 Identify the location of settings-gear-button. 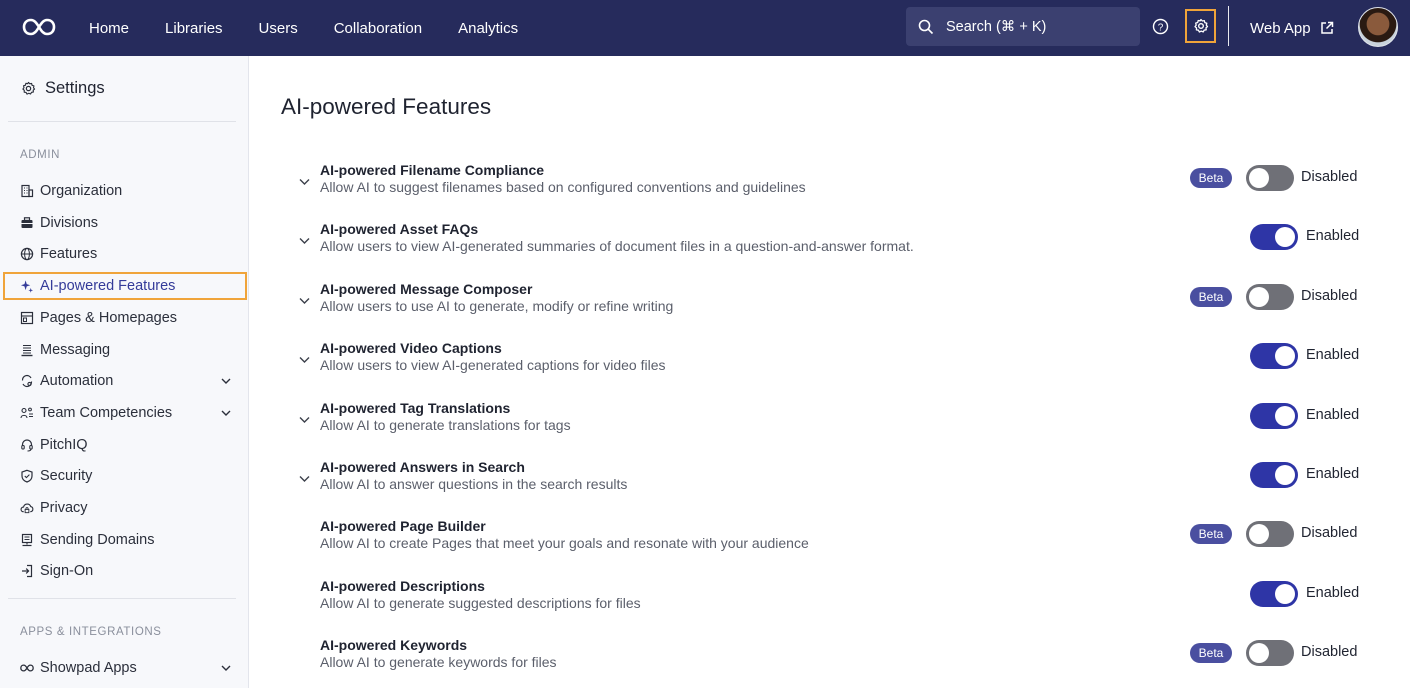
(1200, 26).